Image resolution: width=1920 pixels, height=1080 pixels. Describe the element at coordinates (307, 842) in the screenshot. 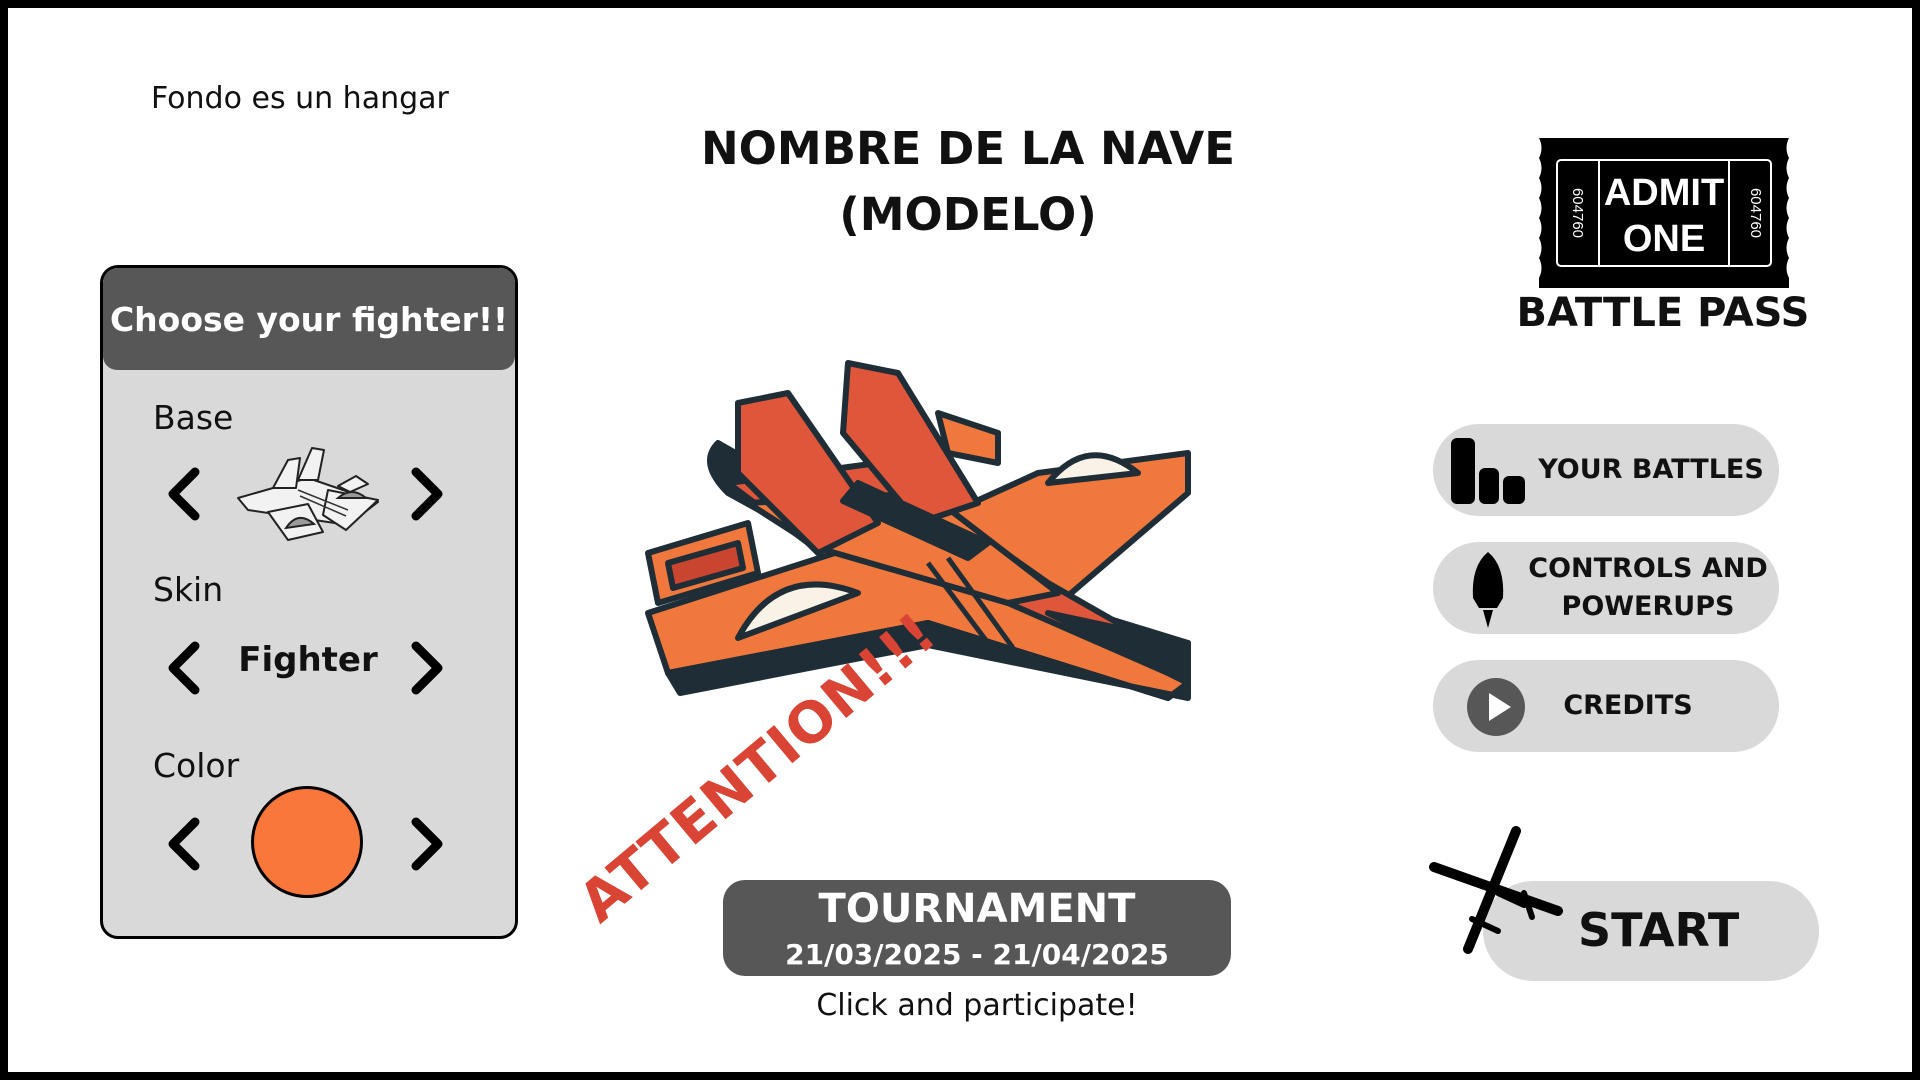

I see `color-swatch` at that location.